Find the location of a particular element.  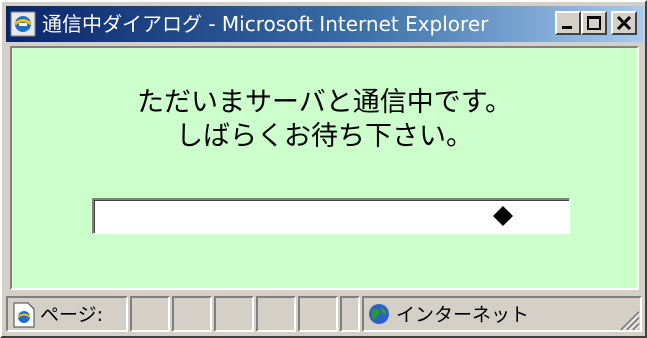

maximize-button is located at coordinates (594, 23).